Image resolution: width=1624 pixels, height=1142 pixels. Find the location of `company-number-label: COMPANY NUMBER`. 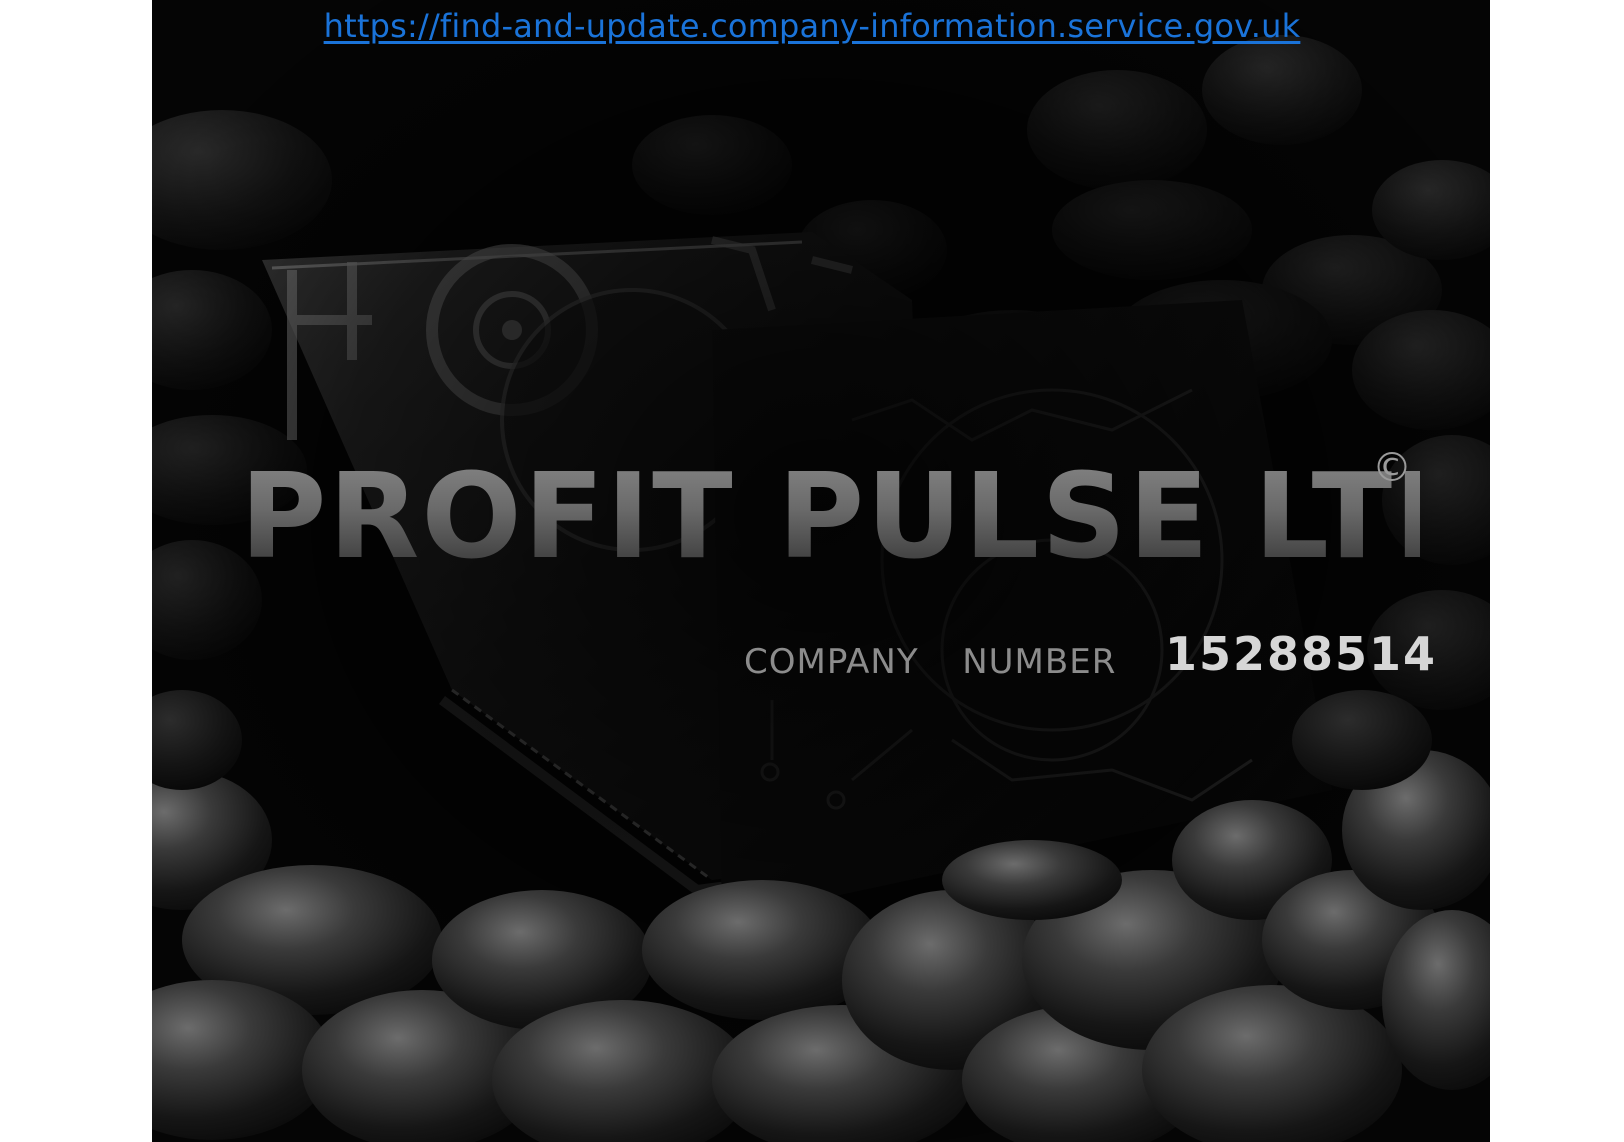

company-number-label: COMPANY NUMBER is located at coordinates (930, 662).